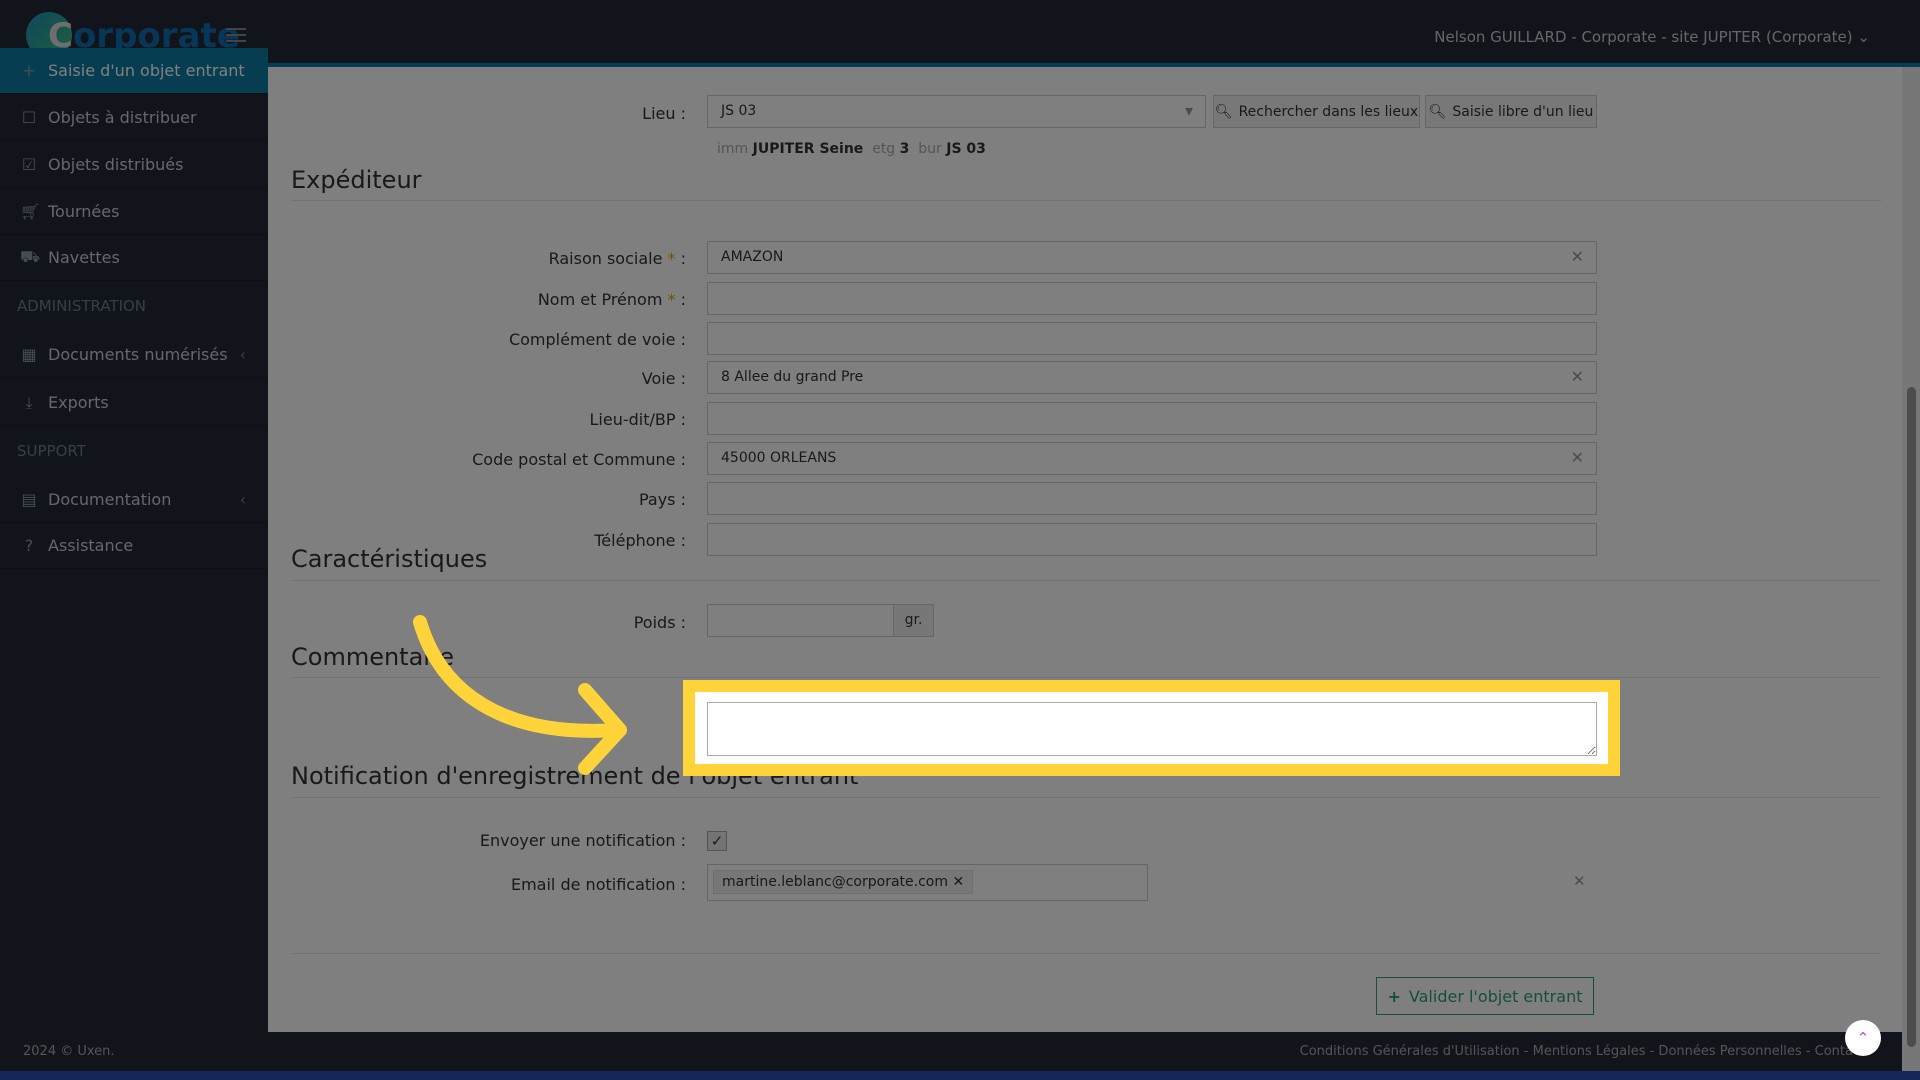 The height and width of the screenshot is (1080, 1920). Describe the element at coordinates (1863, 1038) in the screenshot. I see `help-widget-icon: ⌃` at that location.